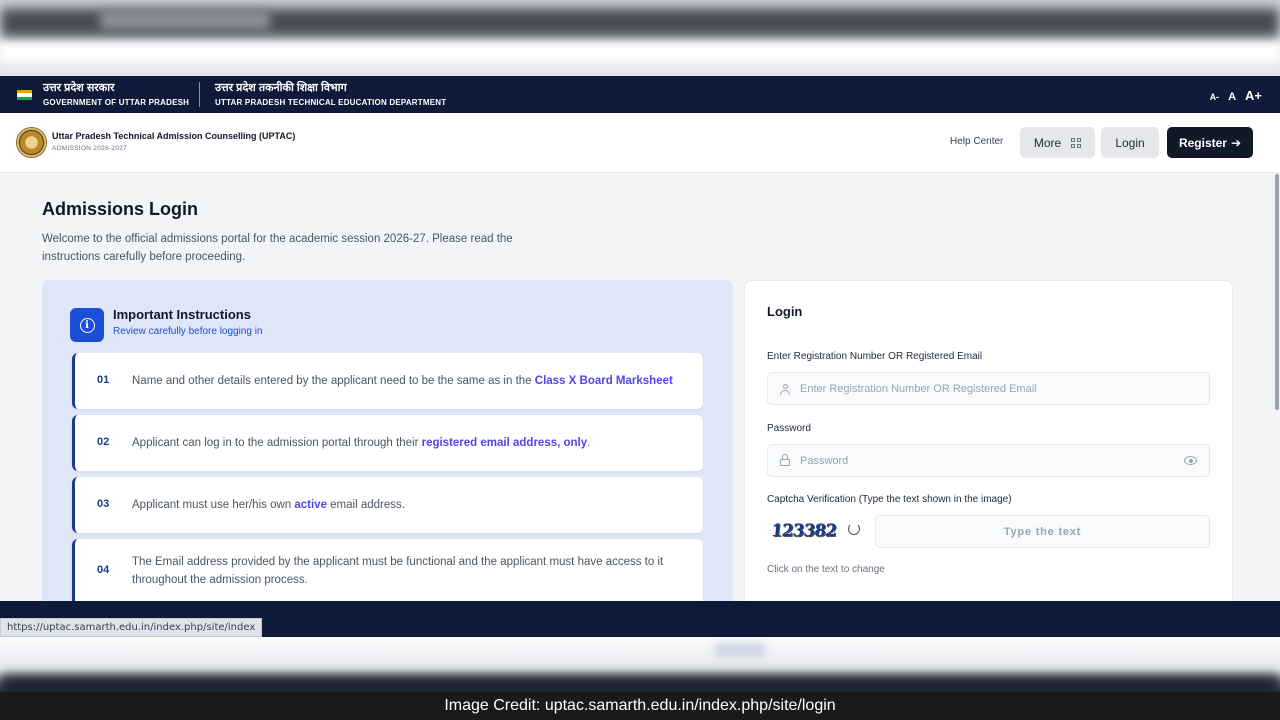 The image size is (1280, 720). Describe the element at coordinates (1130, 142) in the screenshot. I see `login-button: Login` at that location.